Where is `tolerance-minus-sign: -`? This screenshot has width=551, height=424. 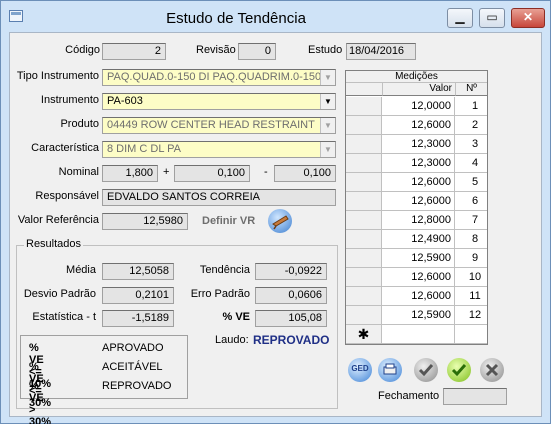 tolerance-minus-sign: - is located at coordinates (266, 172).